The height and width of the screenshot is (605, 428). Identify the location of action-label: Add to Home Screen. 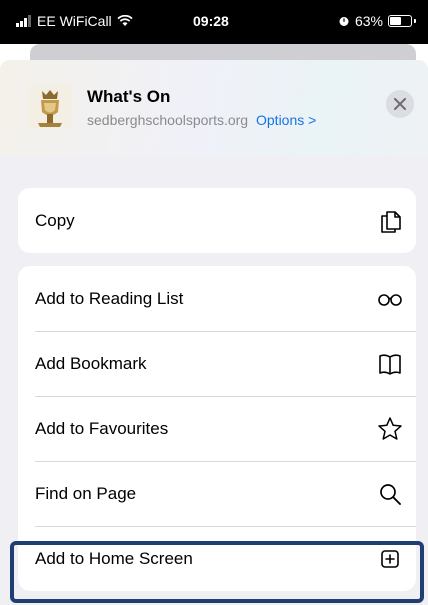
(114, 558).